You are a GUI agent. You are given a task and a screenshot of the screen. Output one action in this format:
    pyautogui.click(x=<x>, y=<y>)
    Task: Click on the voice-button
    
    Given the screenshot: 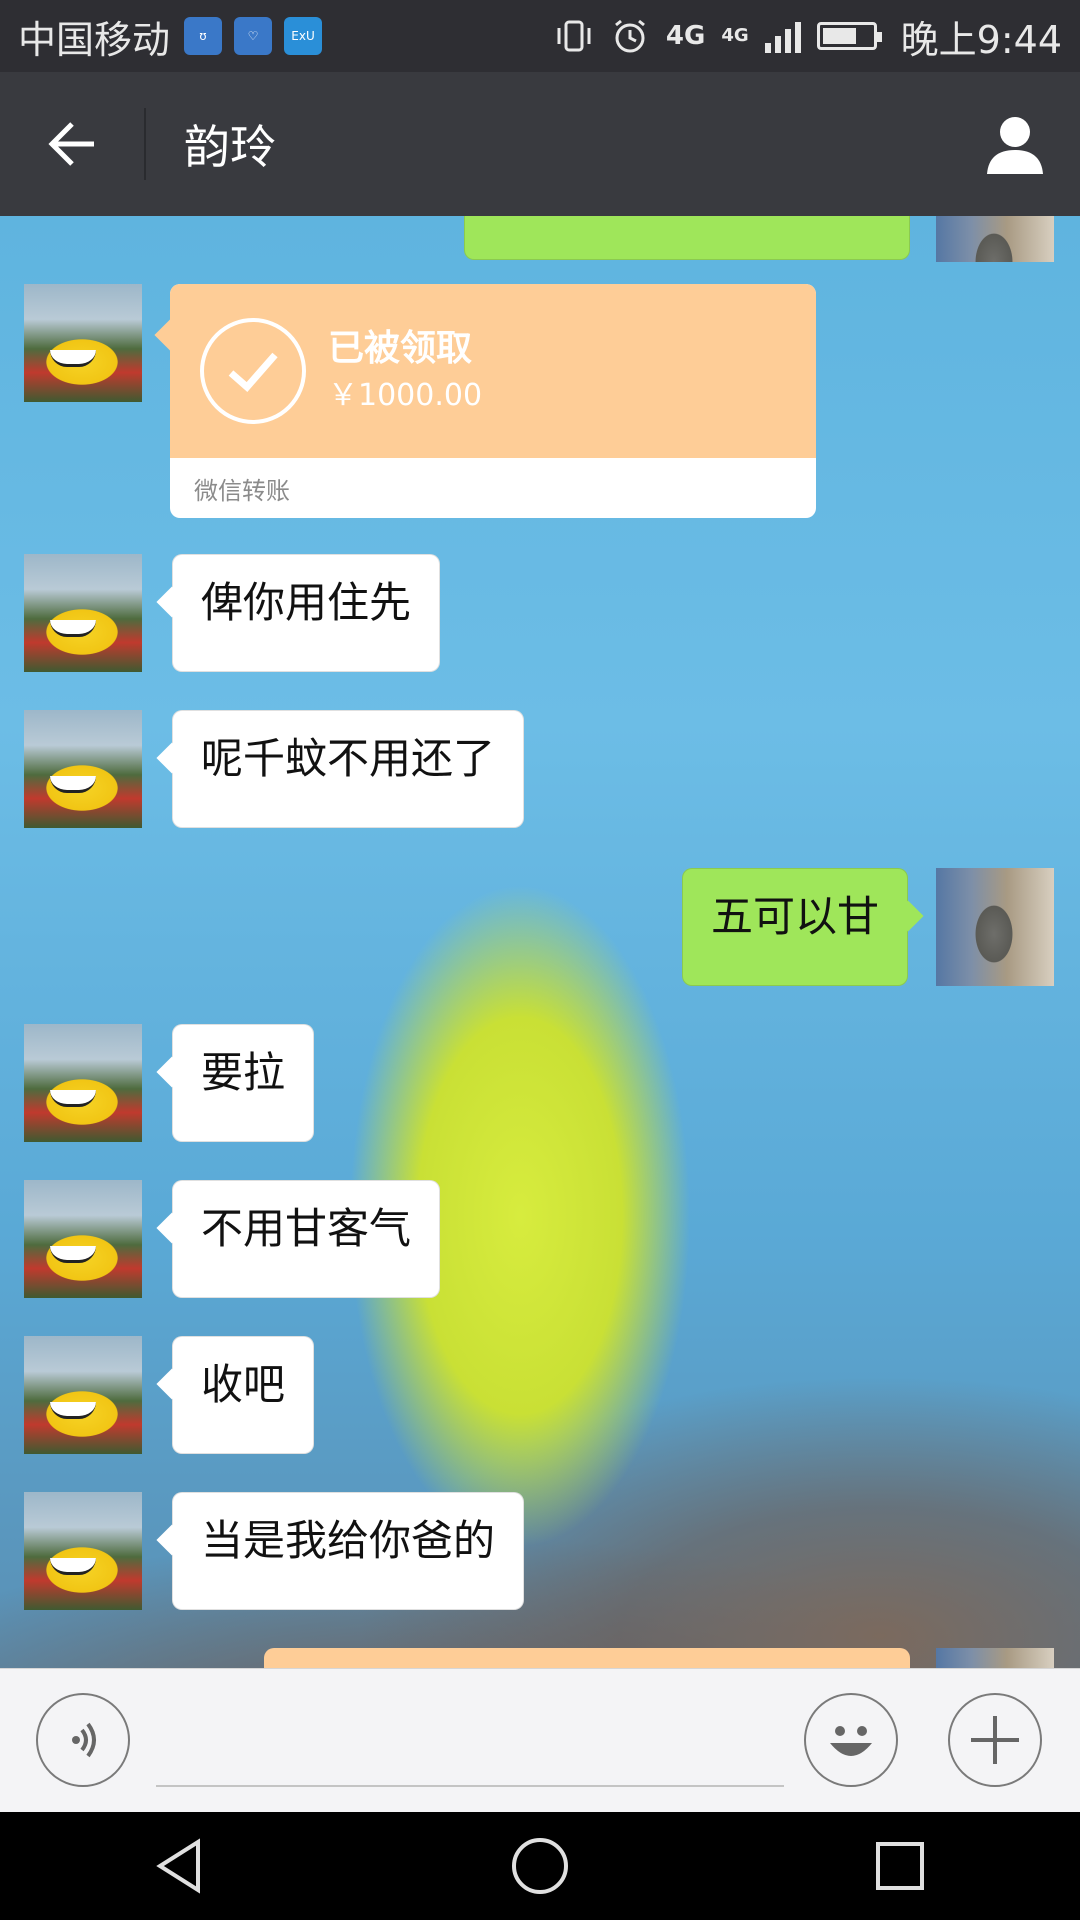 What is the action you would take?
    pyautogui.click(x=83, y=1740)
    